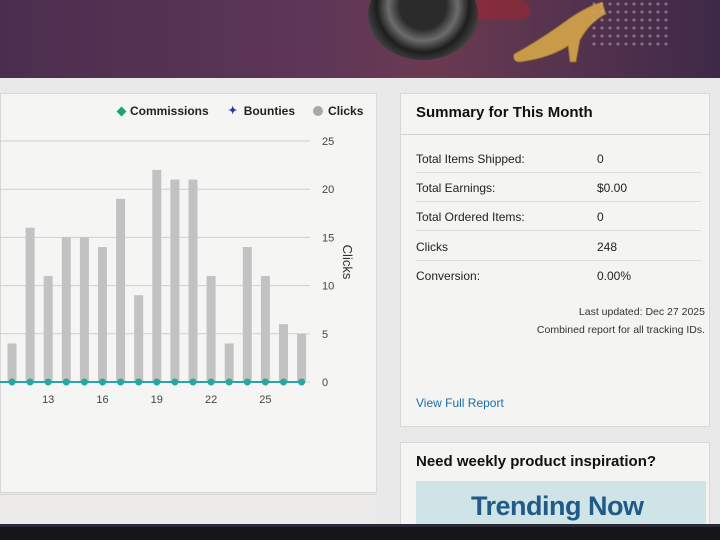  What do you see at coordinates (169, 111) in the screenshot?
I see `legend-commissions-label: Commissions` at bounding box center [169, 111].